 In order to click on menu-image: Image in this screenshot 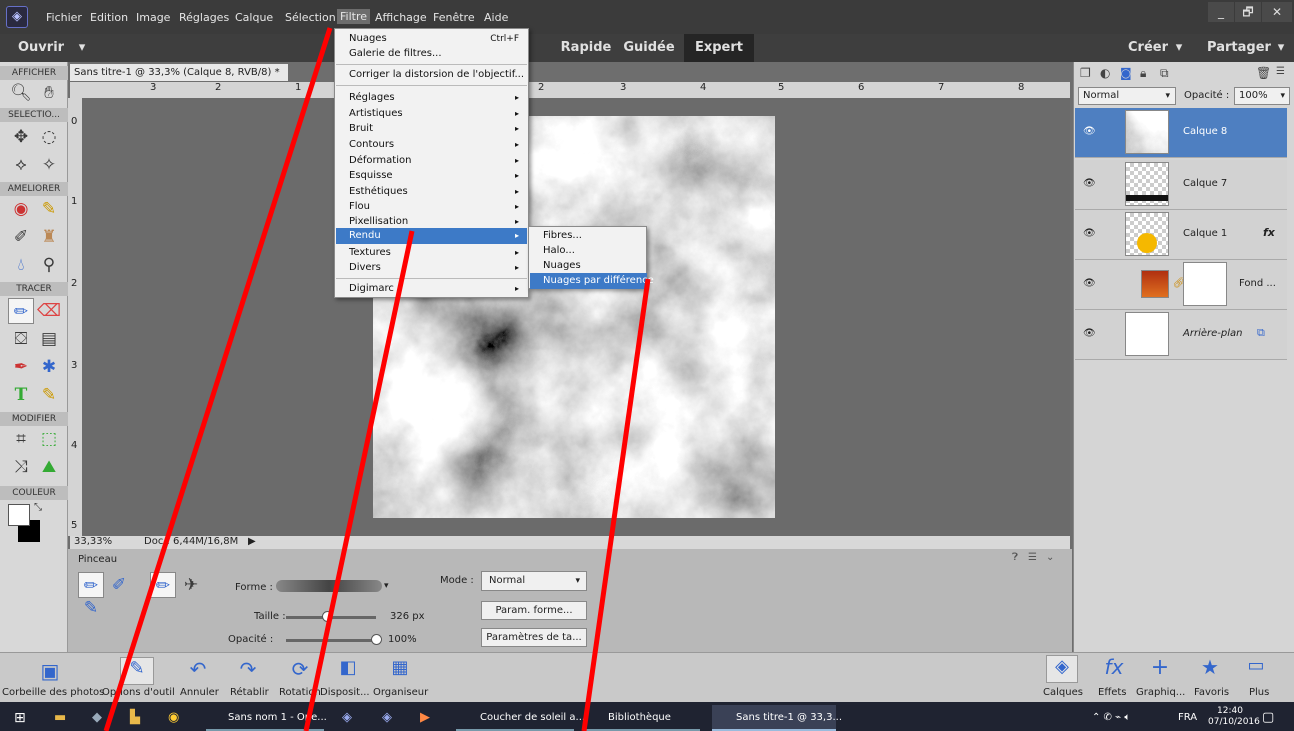, I will do `click(153, 17)`.